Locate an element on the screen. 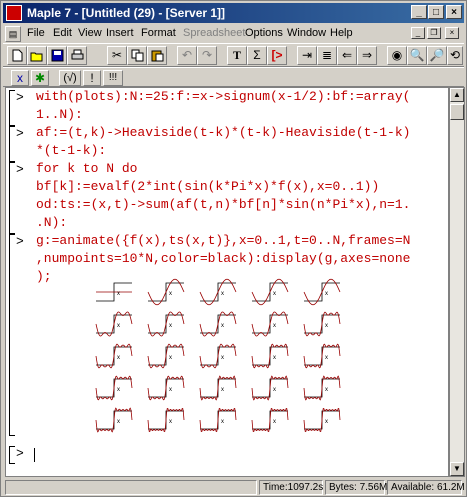 The image size is (467, 497). input-line-4c: ); is located at coordinates (44, 277).